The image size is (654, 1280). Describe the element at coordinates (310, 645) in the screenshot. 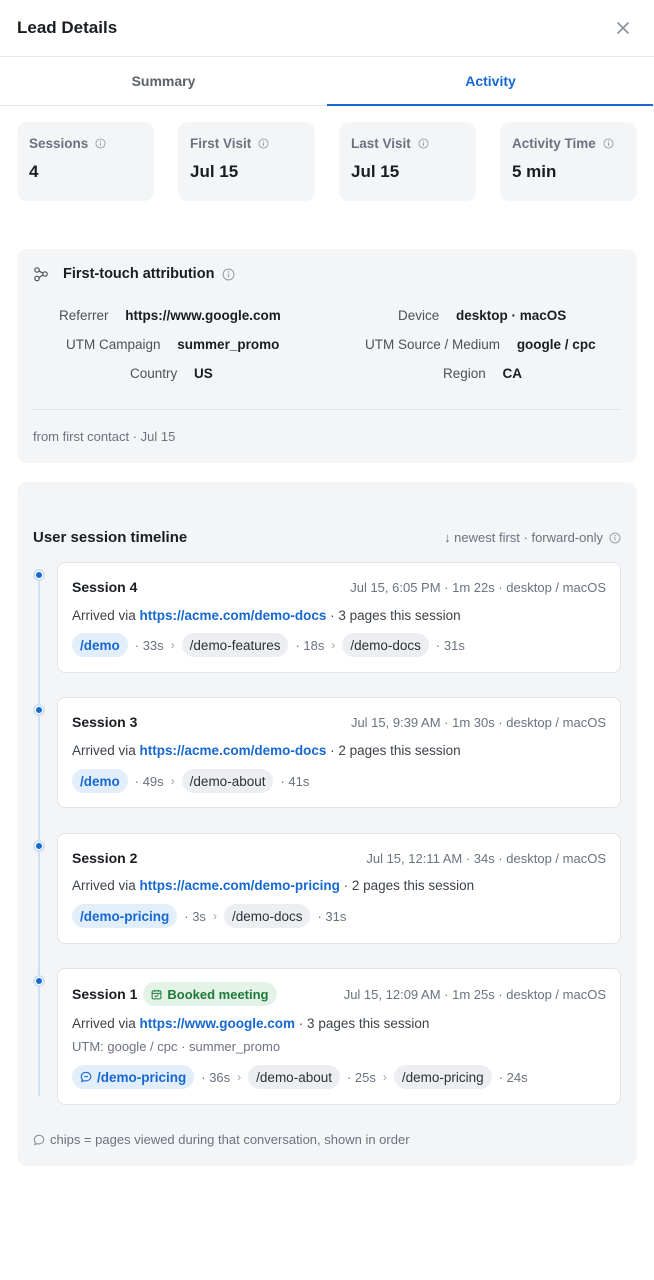

I see `page-duration: · 18s` at that location.